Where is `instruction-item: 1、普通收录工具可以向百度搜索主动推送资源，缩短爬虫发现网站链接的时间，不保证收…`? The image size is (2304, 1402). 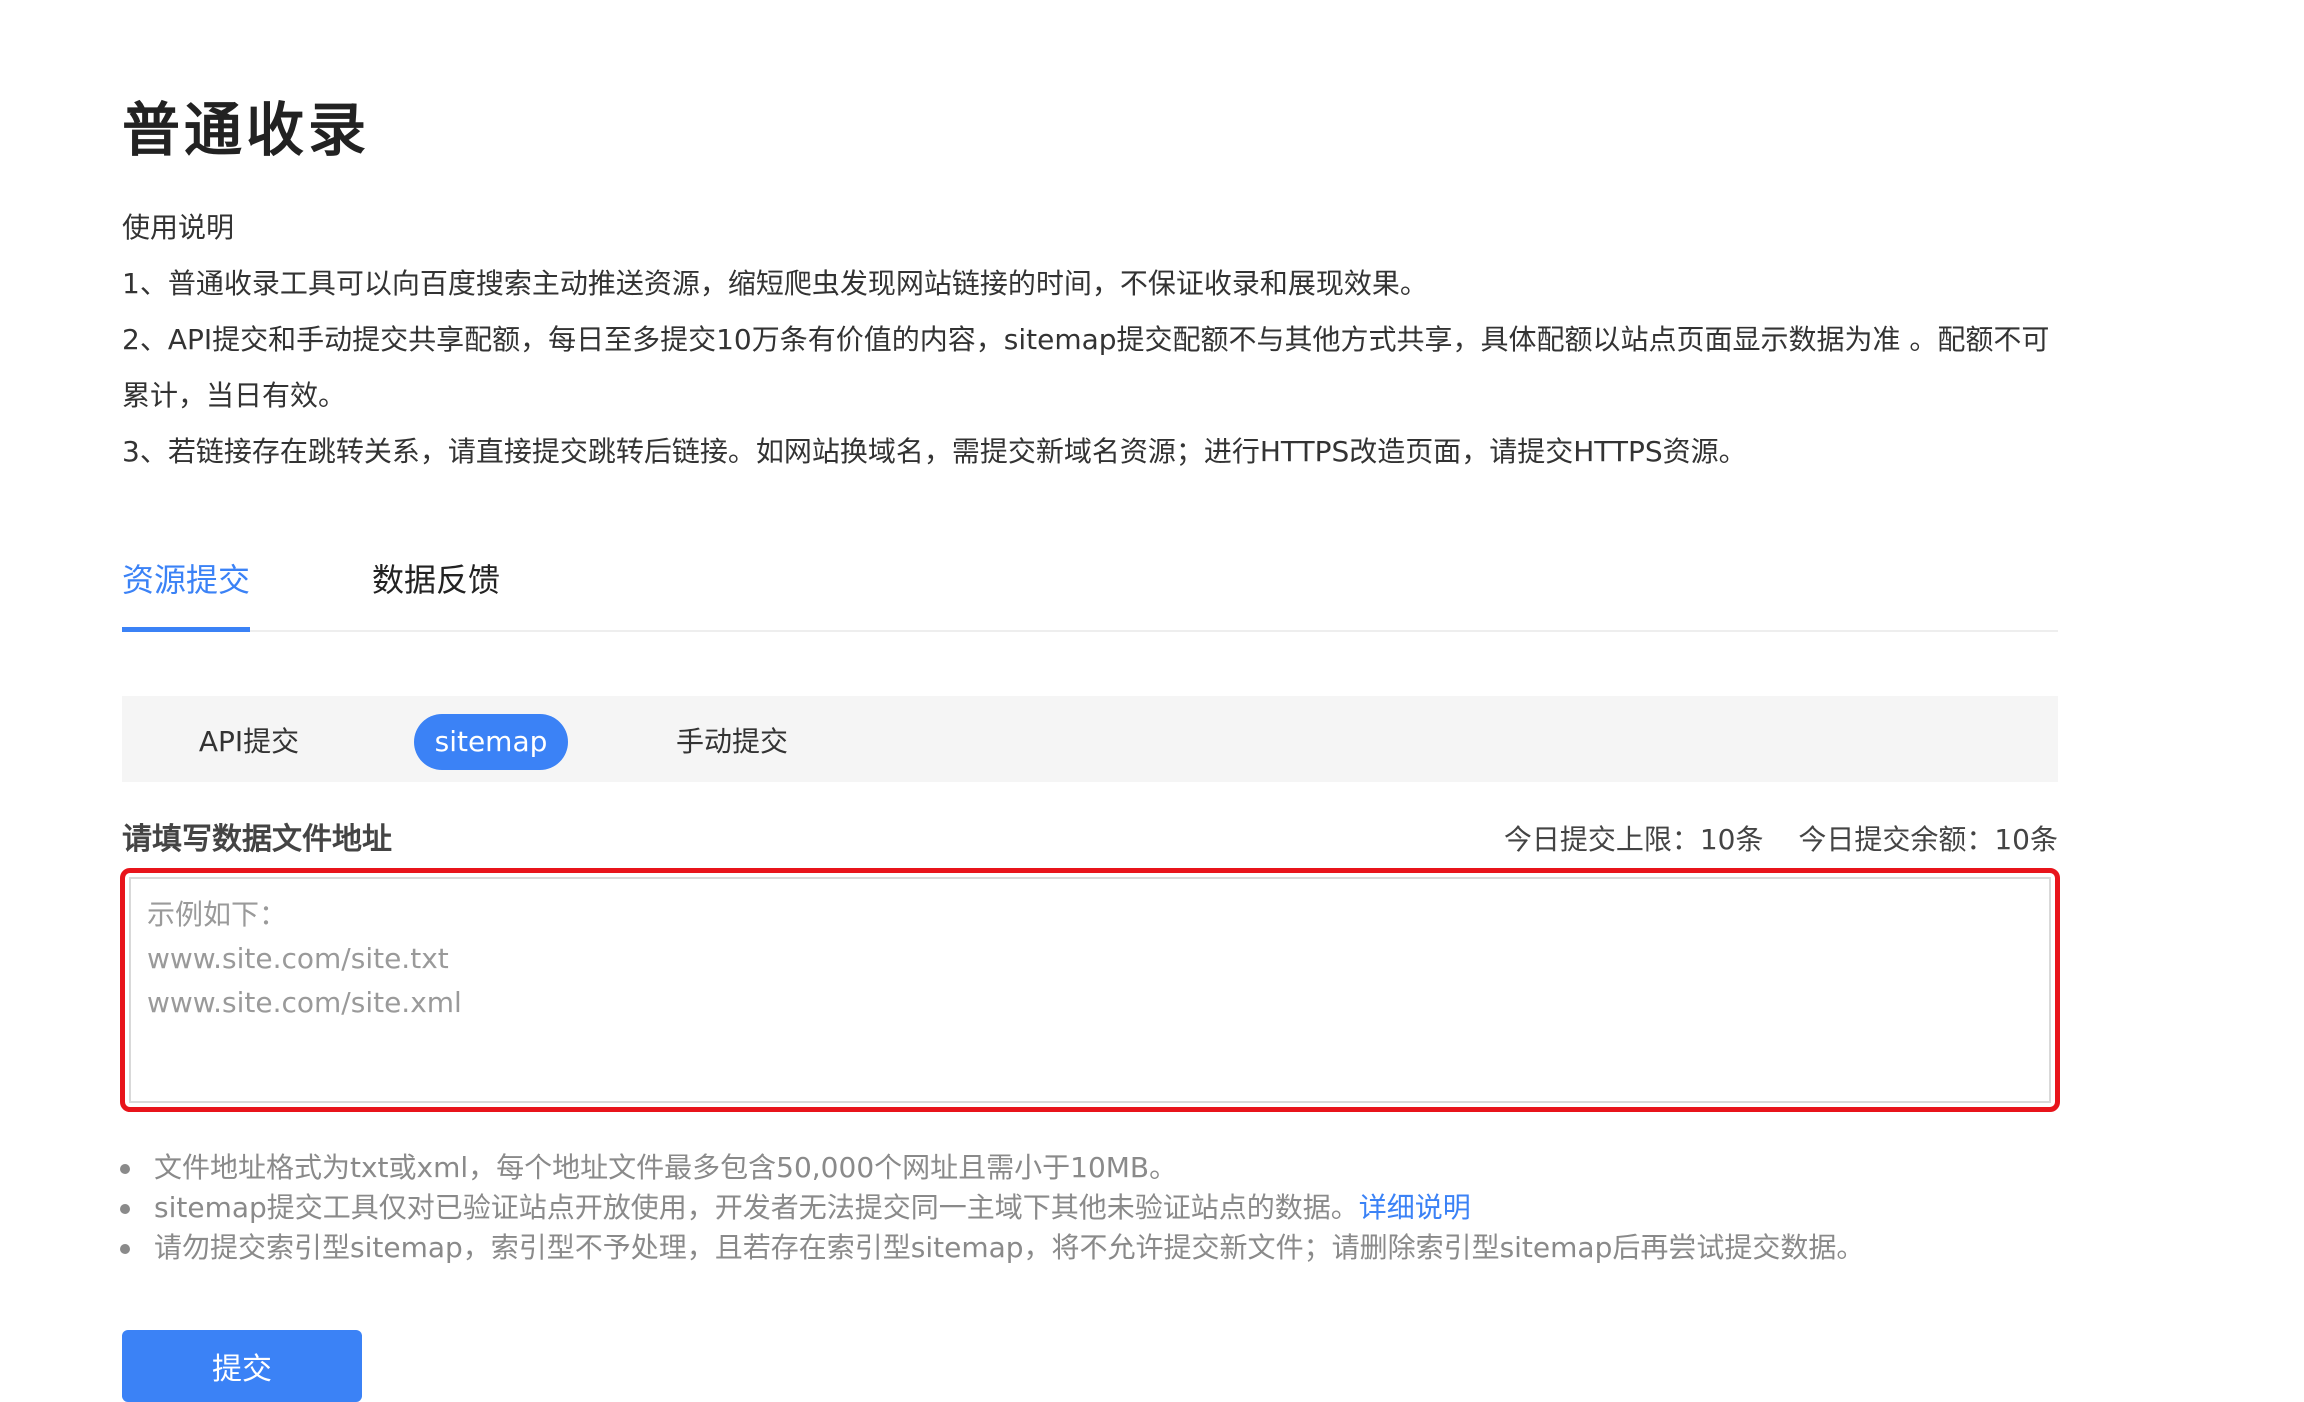
instruction-item: 1、普通收录工具可以向百度搜索主动推送资源，缩短爬虫发现网站链接的时间，不保证收… is located at coordinates (775, 283).